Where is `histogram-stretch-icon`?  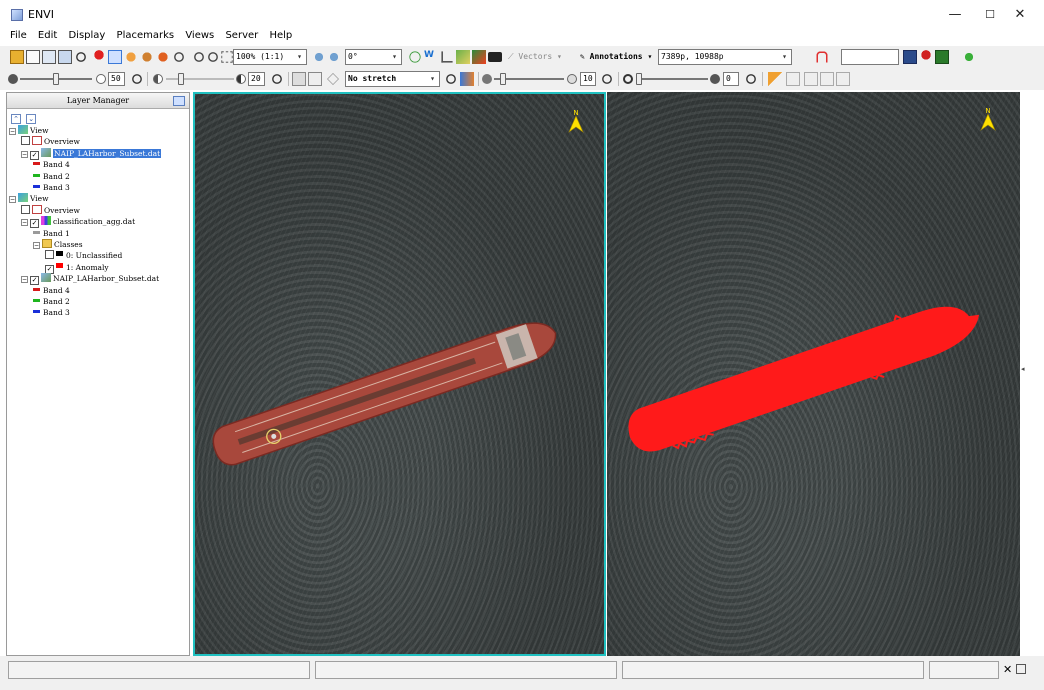
histogram-stretch-icon is located at coordinates (315, 79).